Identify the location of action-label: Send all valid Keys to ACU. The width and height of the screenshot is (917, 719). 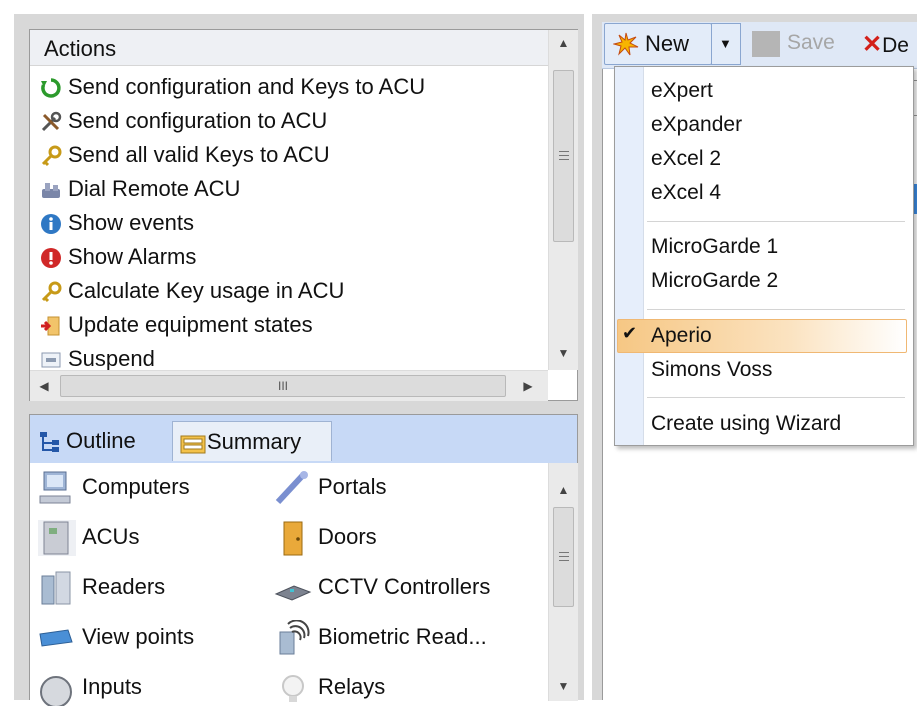
(199, 154).